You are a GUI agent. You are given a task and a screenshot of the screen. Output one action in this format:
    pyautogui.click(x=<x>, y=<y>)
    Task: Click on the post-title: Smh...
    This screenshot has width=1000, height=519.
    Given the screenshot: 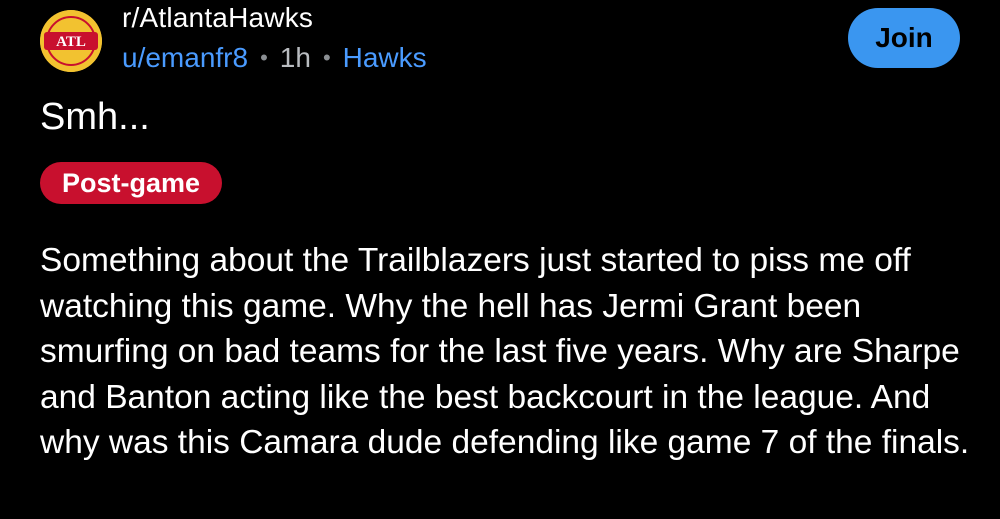 What is the action you would take?
    pyautogui.click(x=95, y=117)
    